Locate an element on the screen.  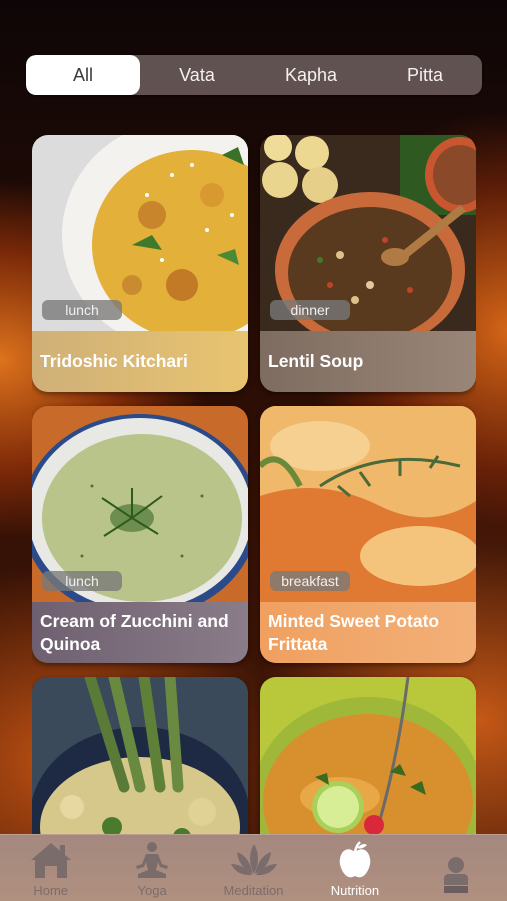
tab-nutrition-label: Nutrition is located at coordinates (355, 890).